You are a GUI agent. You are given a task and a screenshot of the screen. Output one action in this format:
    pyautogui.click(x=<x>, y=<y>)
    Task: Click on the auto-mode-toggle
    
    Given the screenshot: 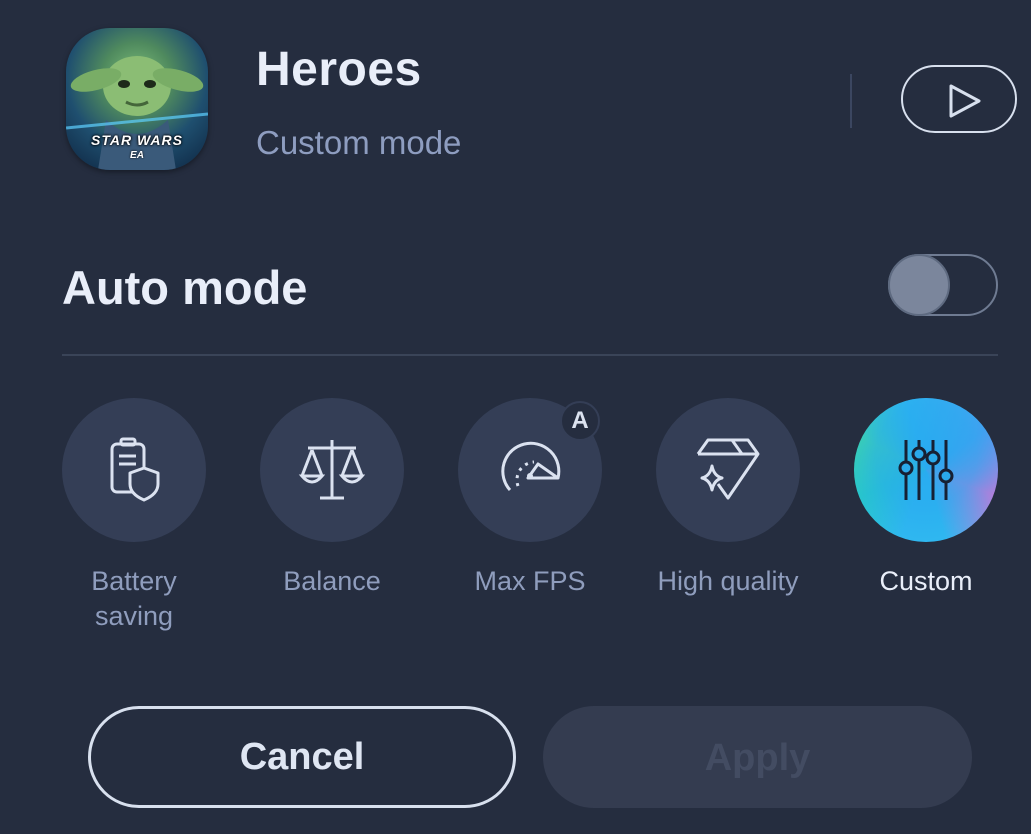 What is the action you would take?
    pyautogui.click(x=943, y=285)
    